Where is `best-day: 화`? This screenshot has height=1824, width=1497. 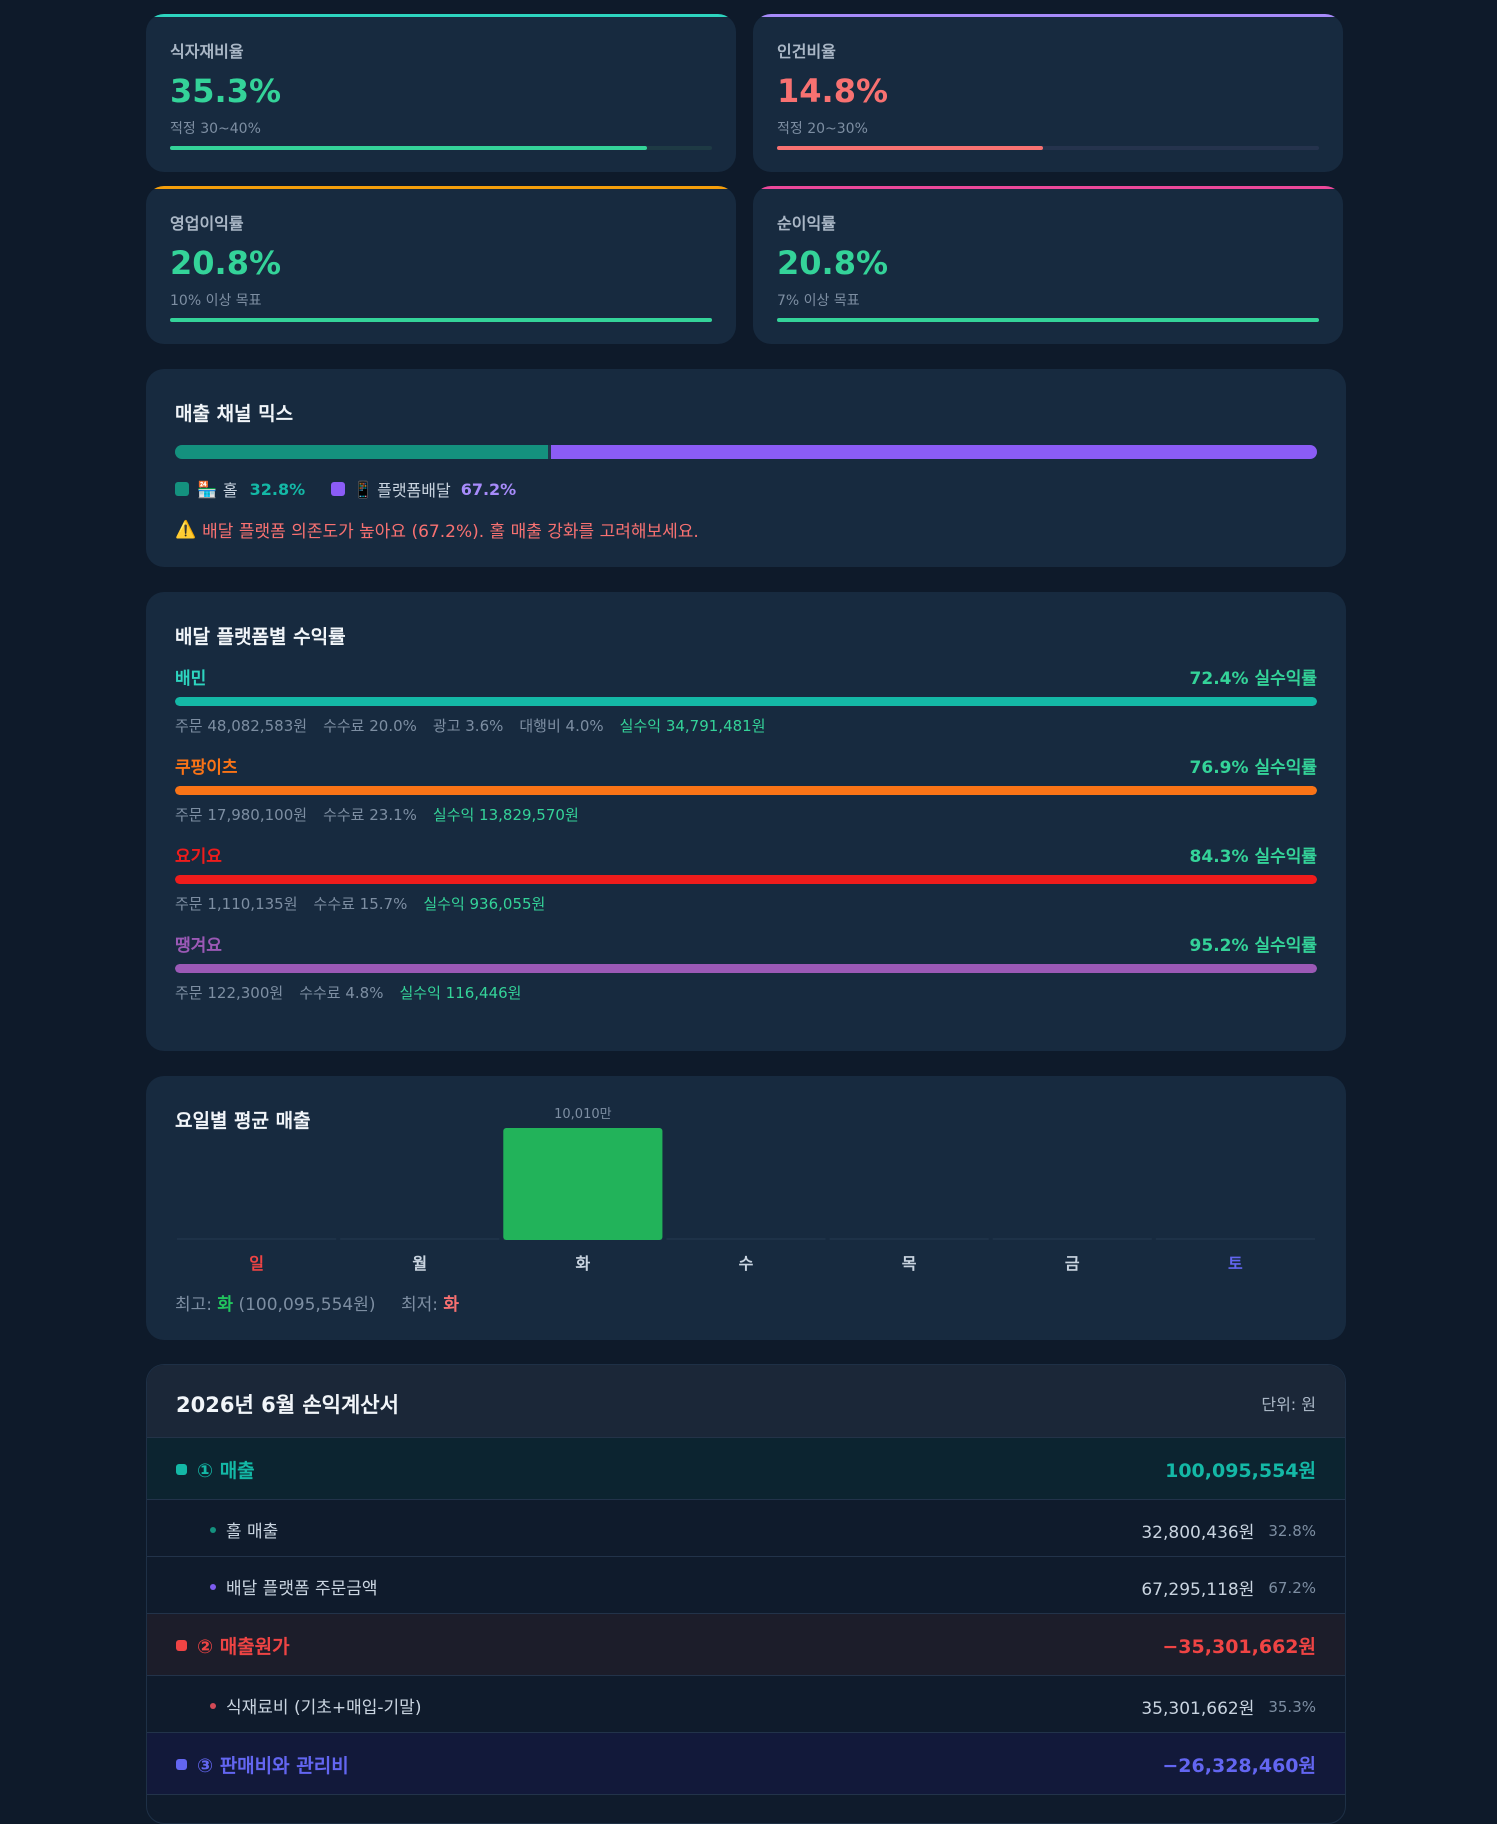
best-day: 화 is located at coordinates (225, 1305).